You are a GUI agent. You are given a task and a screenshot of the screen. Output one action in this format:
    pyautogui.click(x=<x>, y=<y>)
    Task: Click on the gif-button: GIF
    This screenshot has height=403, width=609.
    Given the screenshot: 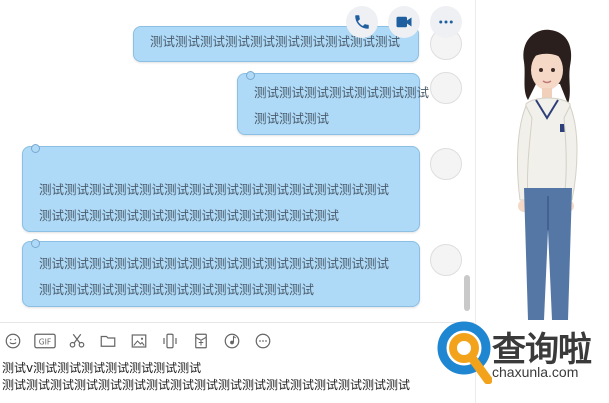 What is the action you would take?
    pyautogui.click(x=45, y=341)
    